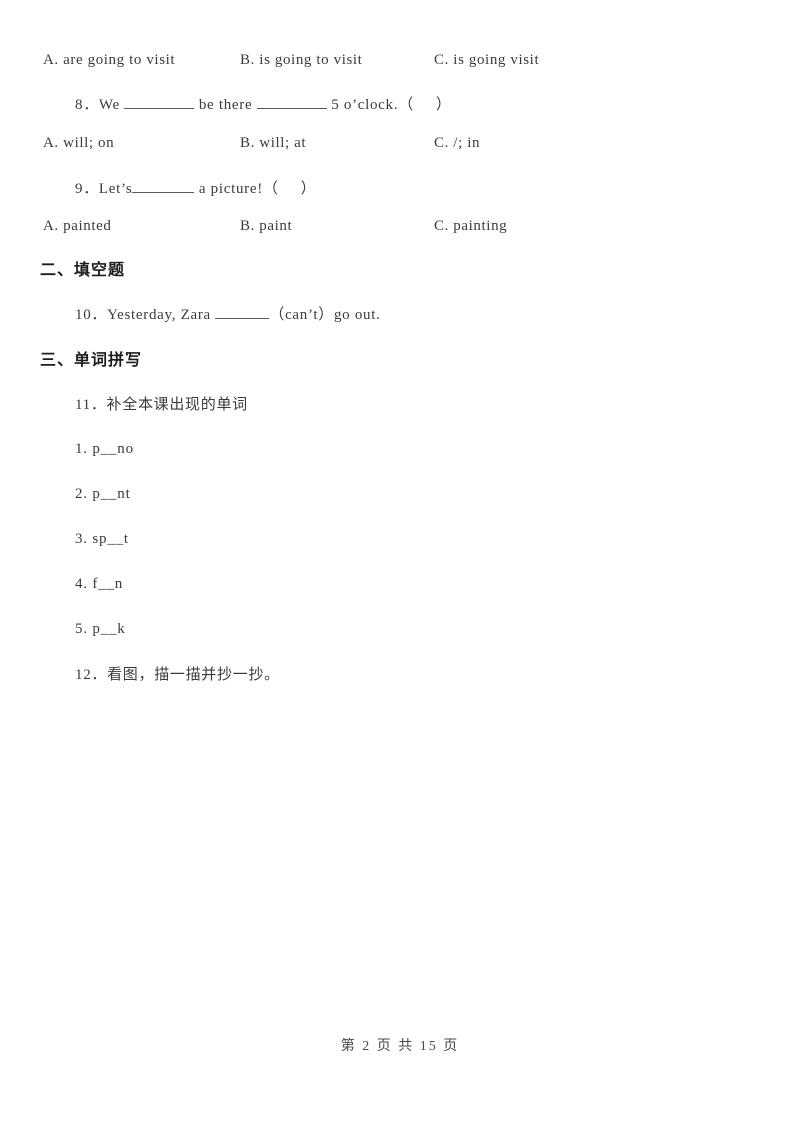  Describe the element at coordinates (400, 1046) in the screenshot. I see `page-footer: 第 2 页 共 15 页` at that location.